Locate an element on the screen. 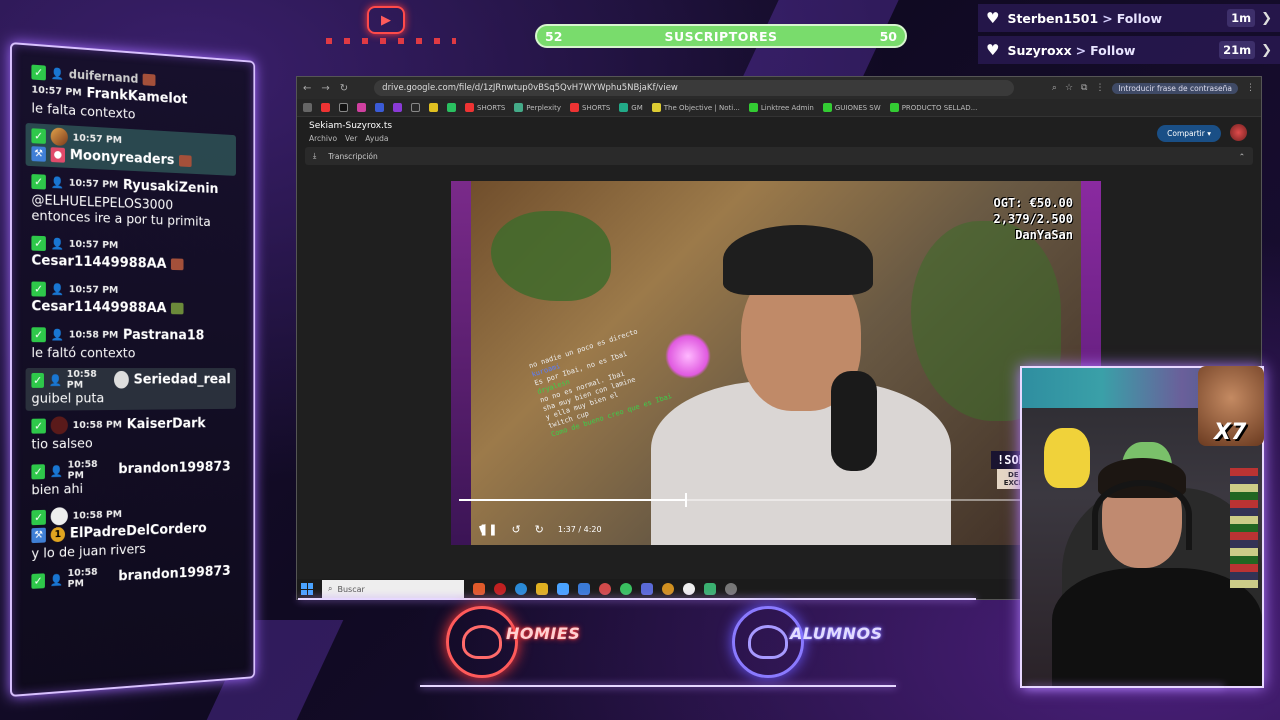 Image resolution: width=1280 pixels, height=720 pixels. bookmark-icon is located at coordinates (433, 107).